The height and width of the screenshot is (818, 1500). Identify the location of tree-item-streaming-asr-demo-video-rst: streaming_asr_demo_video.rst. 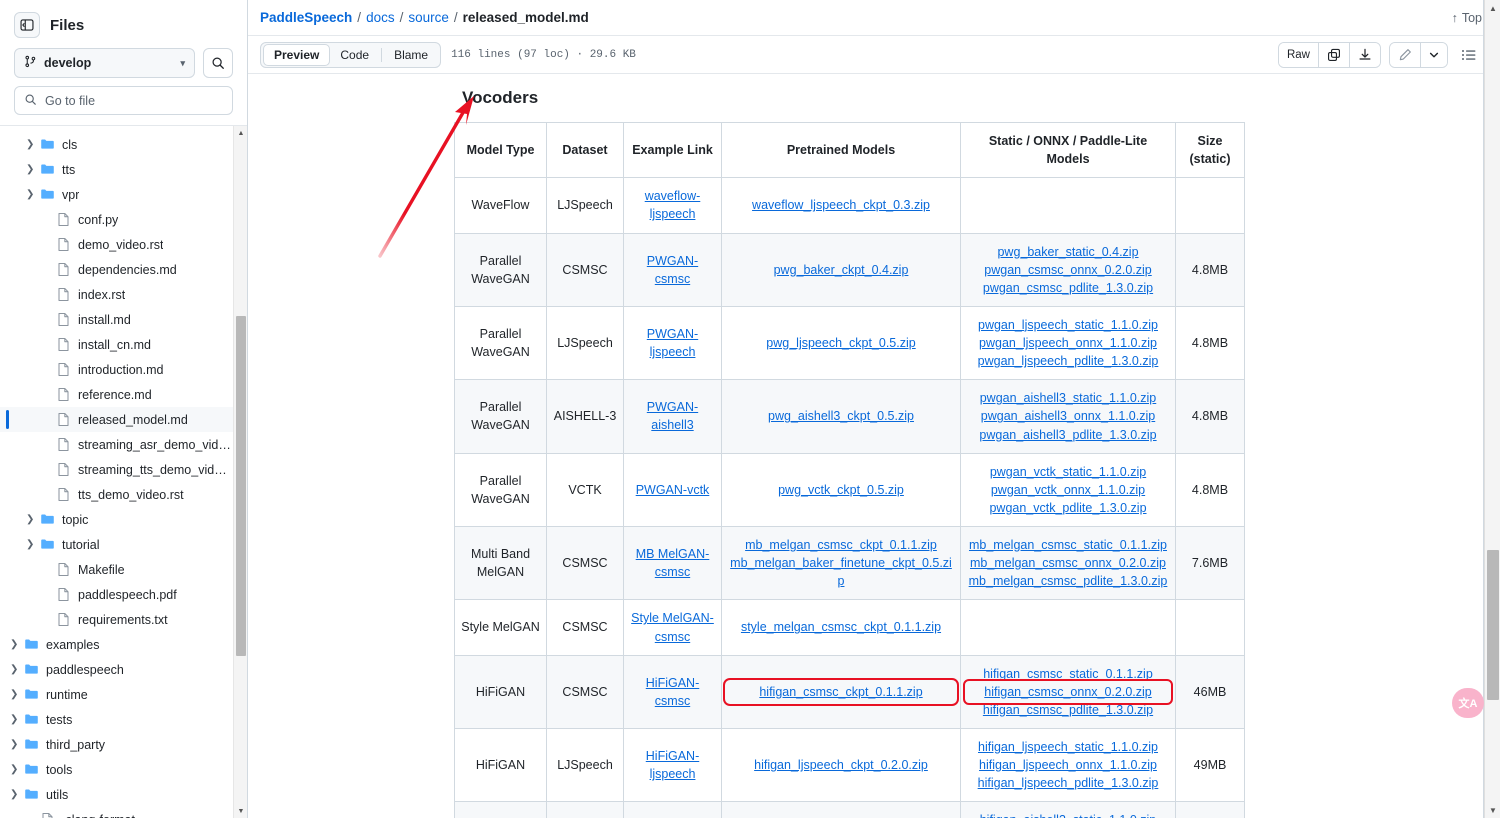
(116, 444).